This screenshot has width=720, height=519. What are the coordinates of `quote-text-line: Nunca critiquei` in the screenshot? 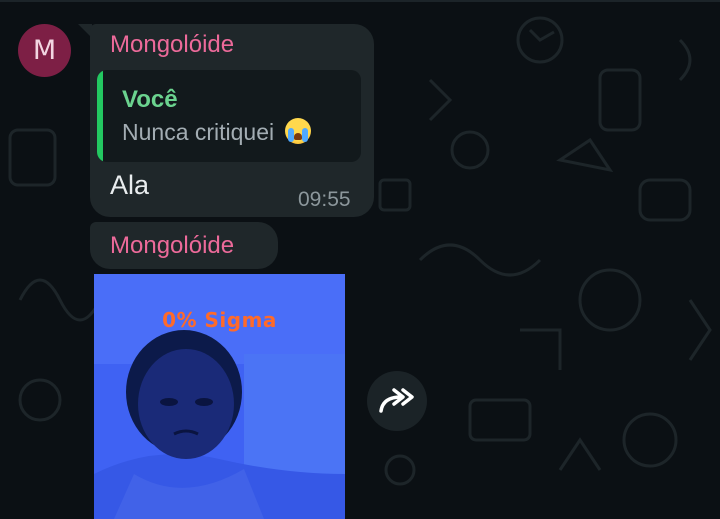 It's located at (216, 132).